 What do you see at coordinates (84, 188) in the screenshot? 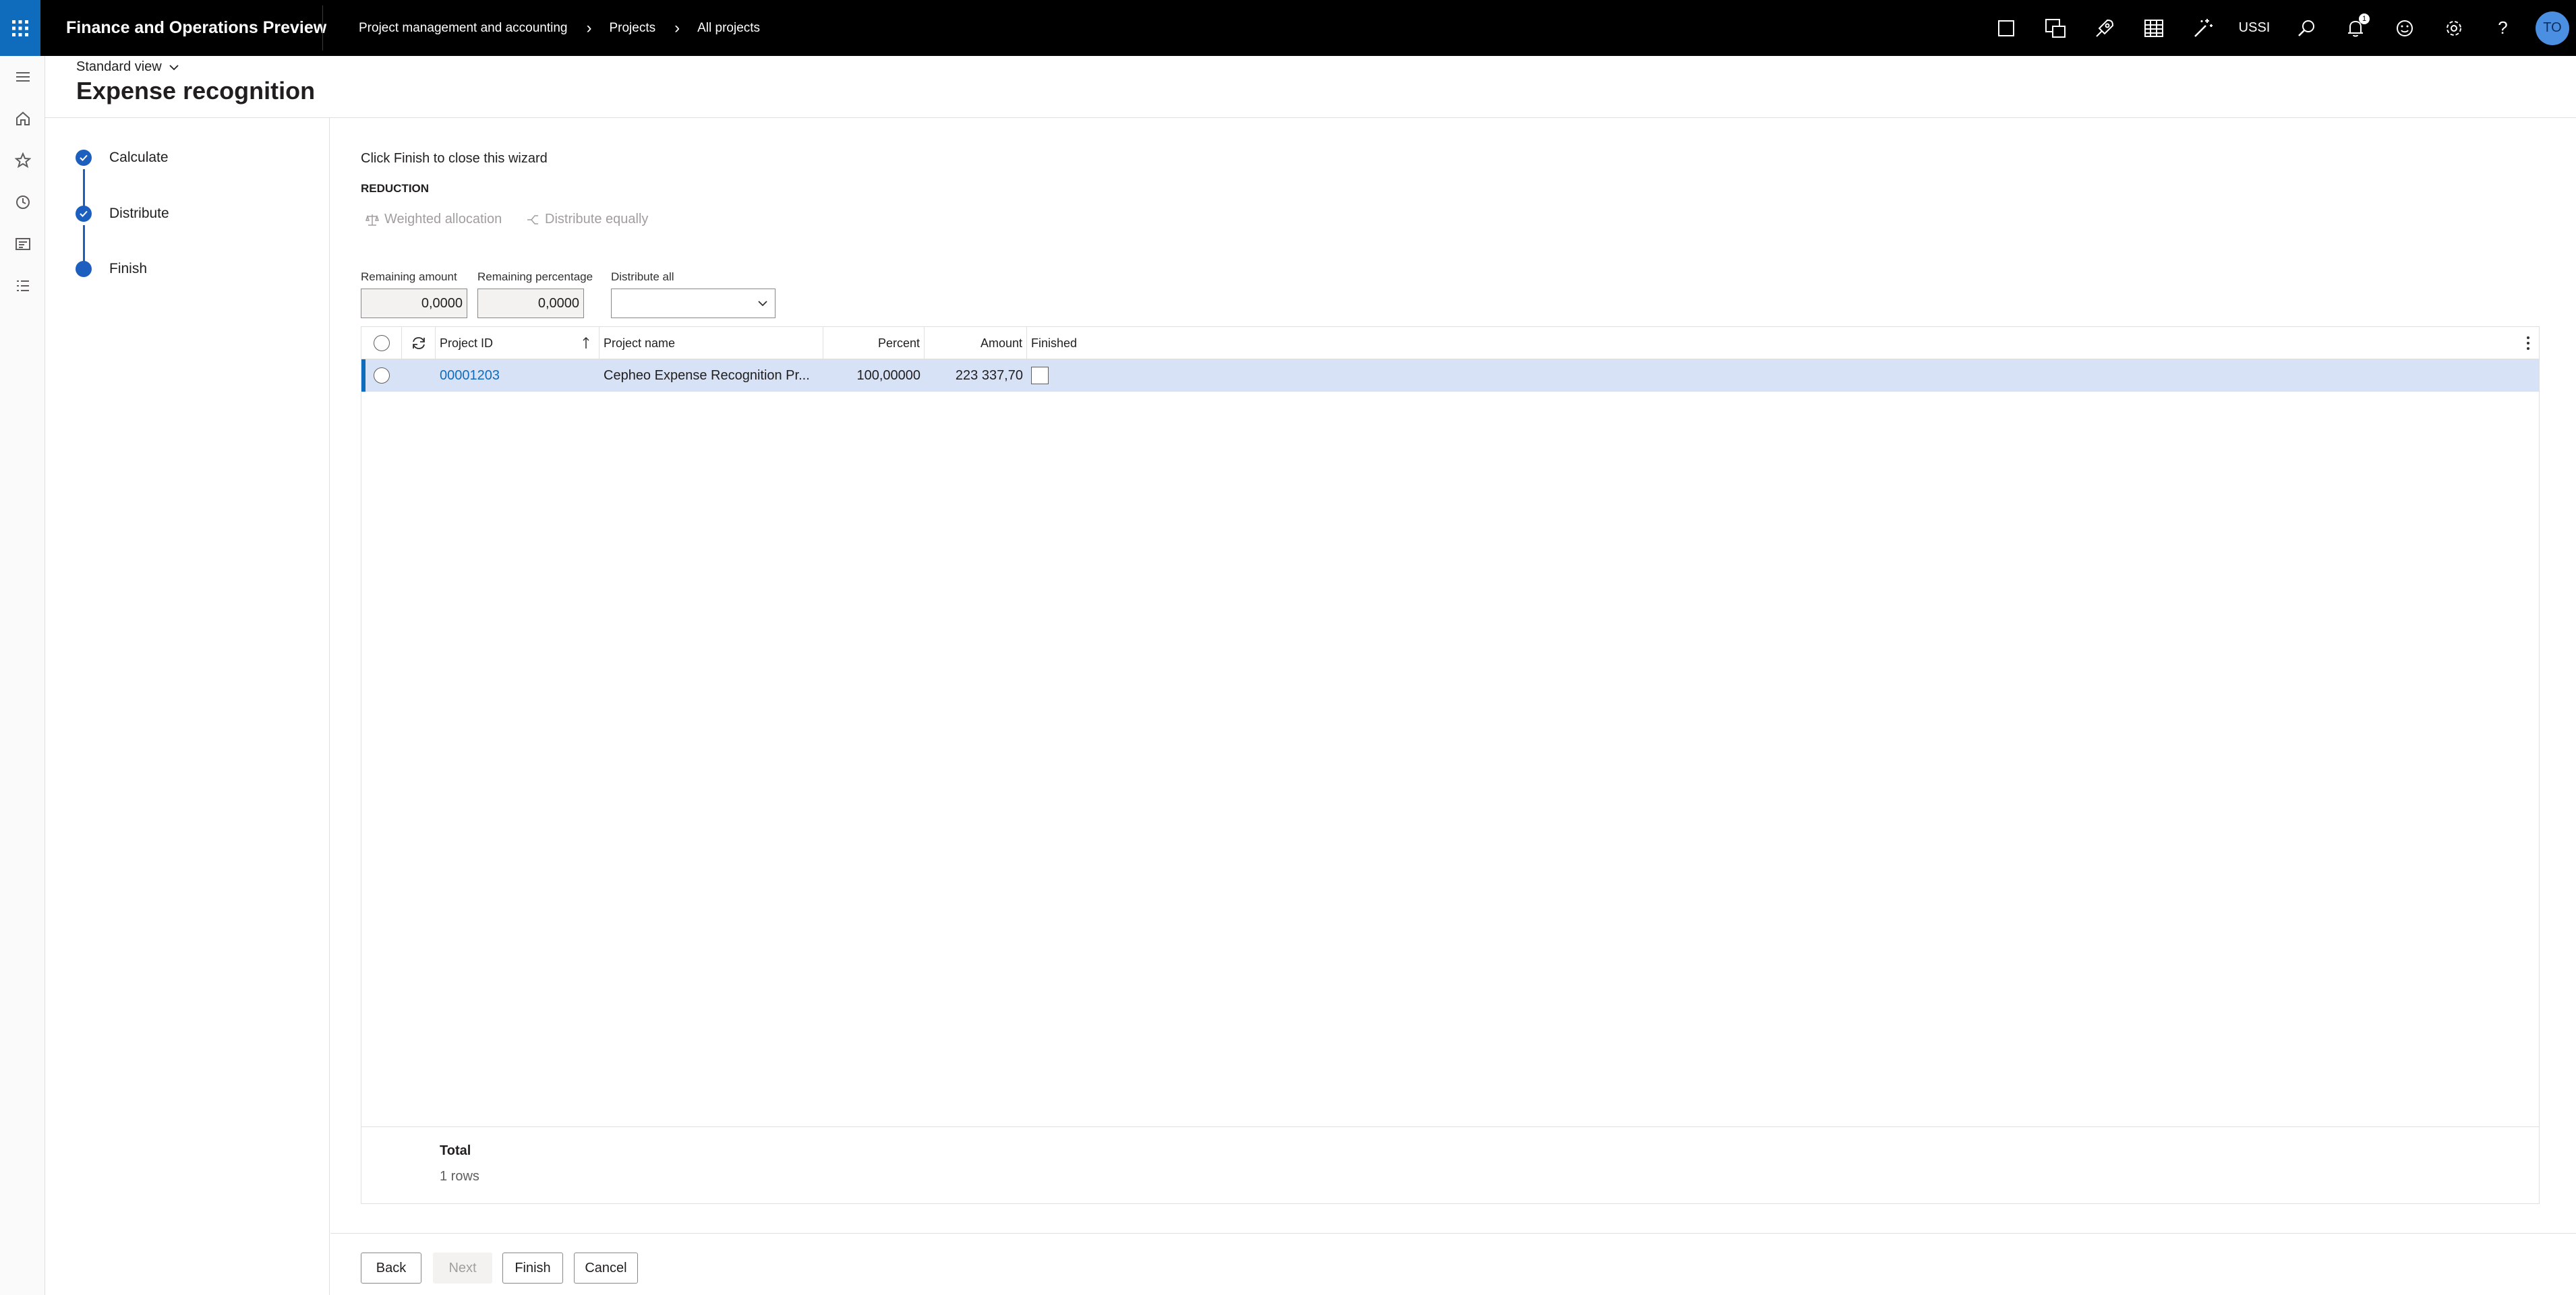
I see `step-connector` at bounding box center [84, 188].